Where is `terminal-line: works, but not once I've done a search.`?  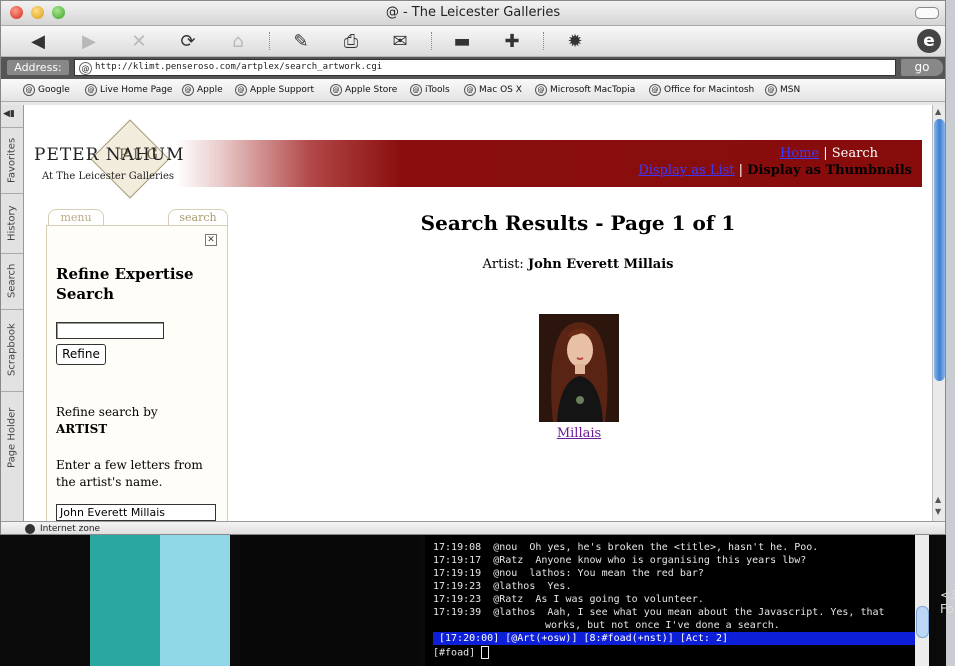
terminal-line: works, but not once I've done a search. is located at coordinates (662, 625).